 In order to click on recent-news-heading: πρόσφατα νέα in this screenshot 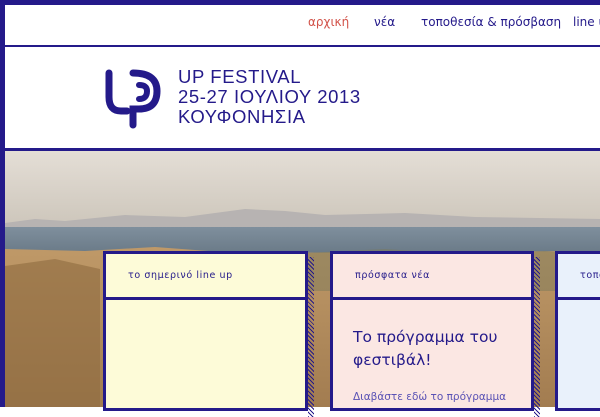, I will do `click(432, 277)`.